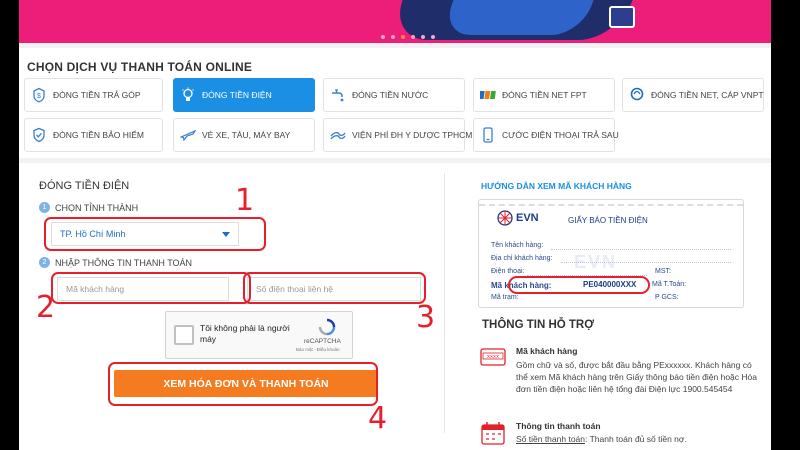 This screenshot has width=800, height=450. I want to click on service-postpaid-phone: CƯỚC ĐIỆN THOẠI TRẢ SAU, so click(546, 135).